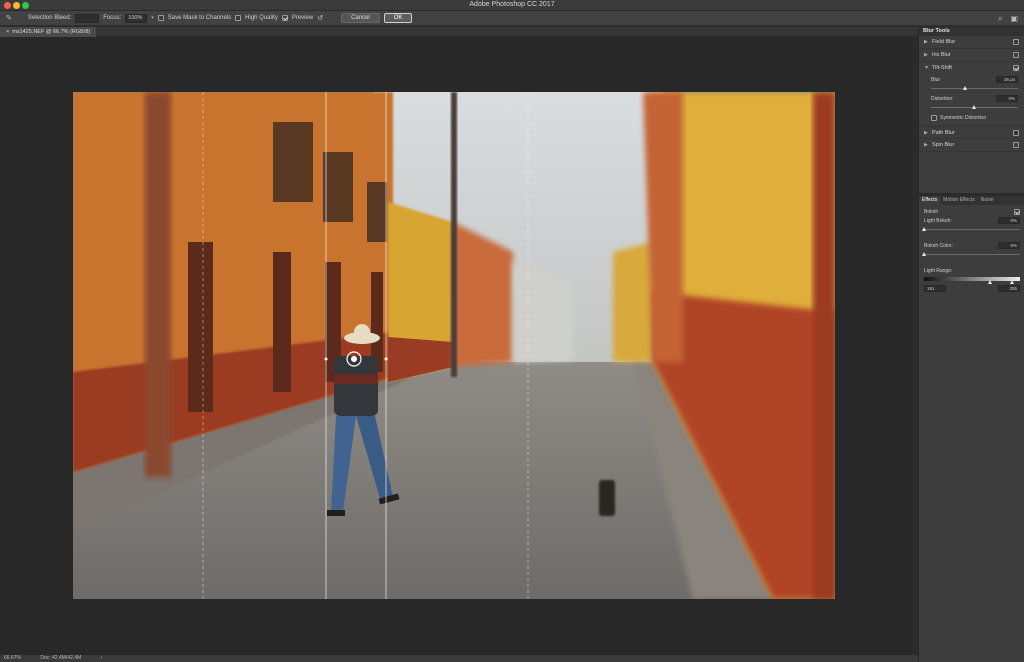 This screenshot has width=1024, height=662. What do you see at coordinates (938, 220) in the screenshot?
I see `light-bokeh-label: Light Bokeh:` at bounding box center [938, 220].